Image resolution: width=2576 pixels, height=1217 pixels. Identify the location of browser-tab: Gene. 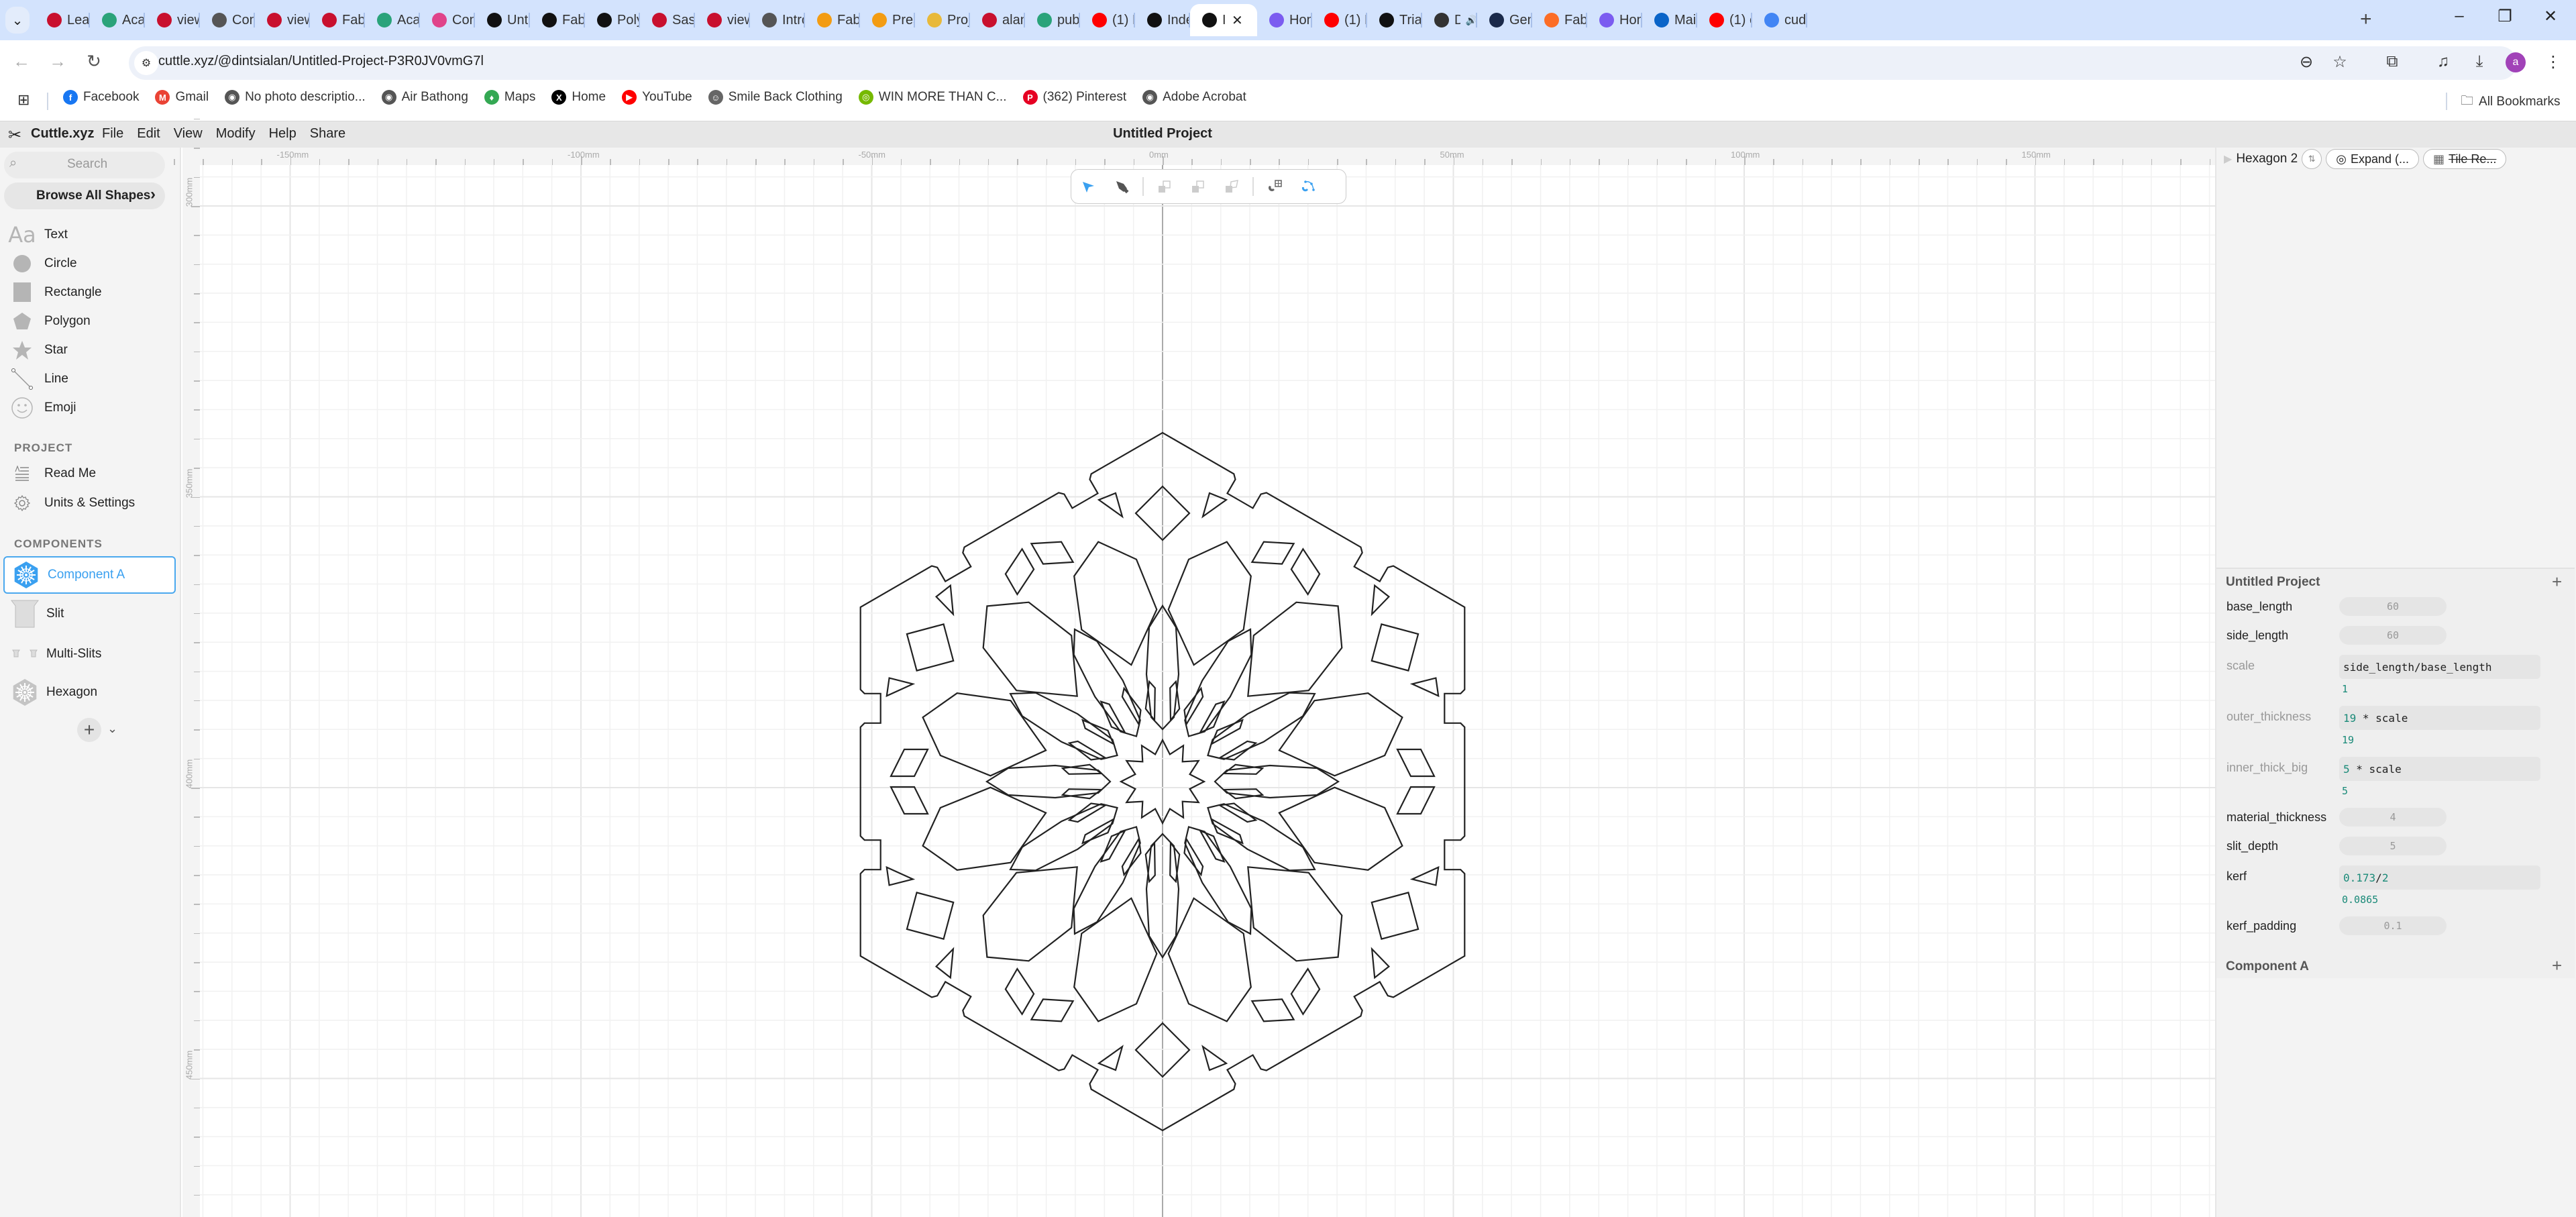
(1504, 20).